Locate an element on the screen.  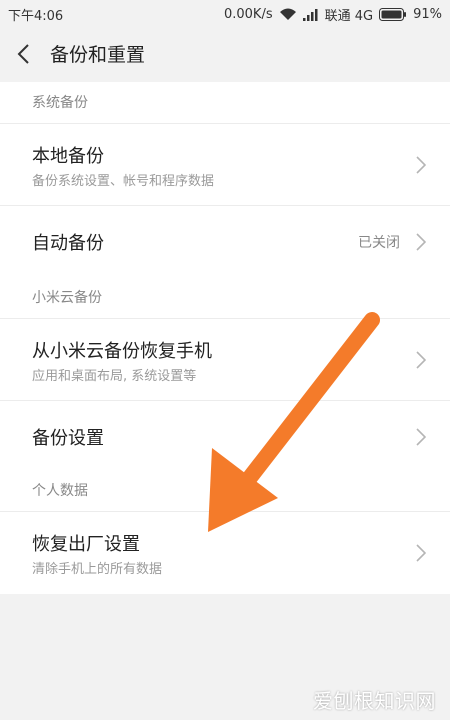
status-indicators: 0.00K/s 联通 4G 91% is located at coordinates (333, 14).